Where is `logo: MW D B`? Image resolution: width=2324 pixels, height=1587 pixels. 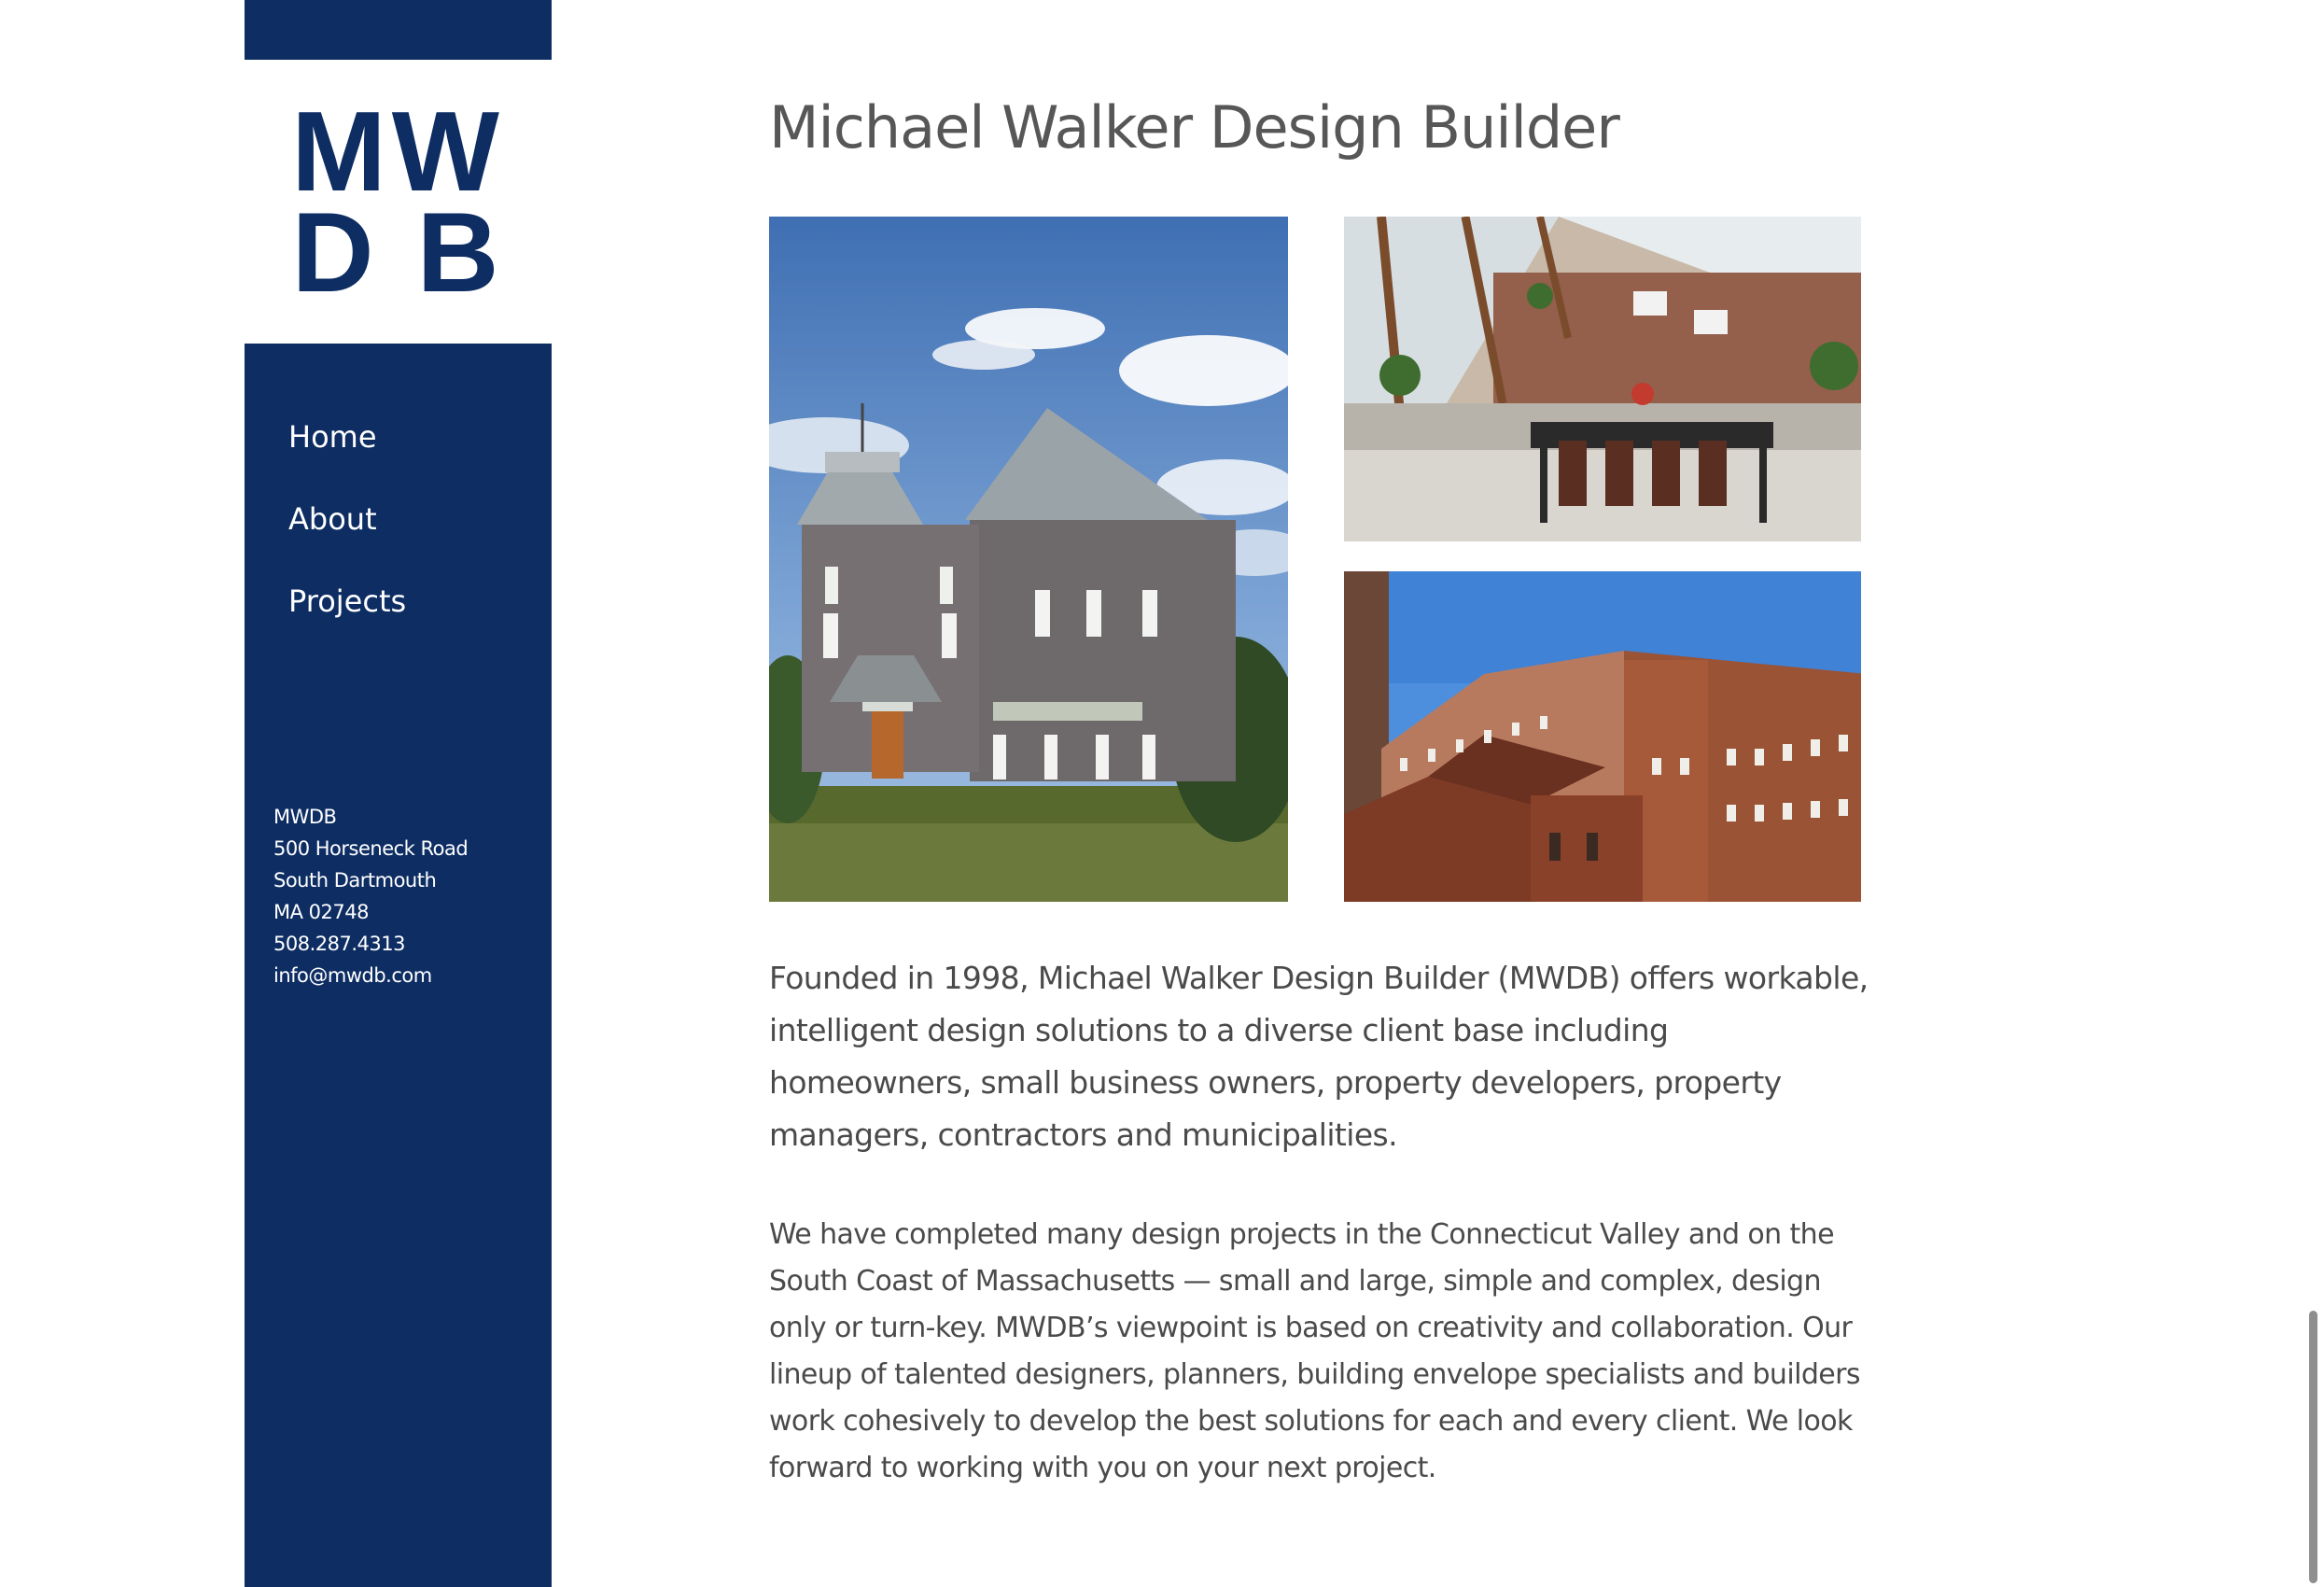
logo: MW D B is located at coordinates (398, 202).